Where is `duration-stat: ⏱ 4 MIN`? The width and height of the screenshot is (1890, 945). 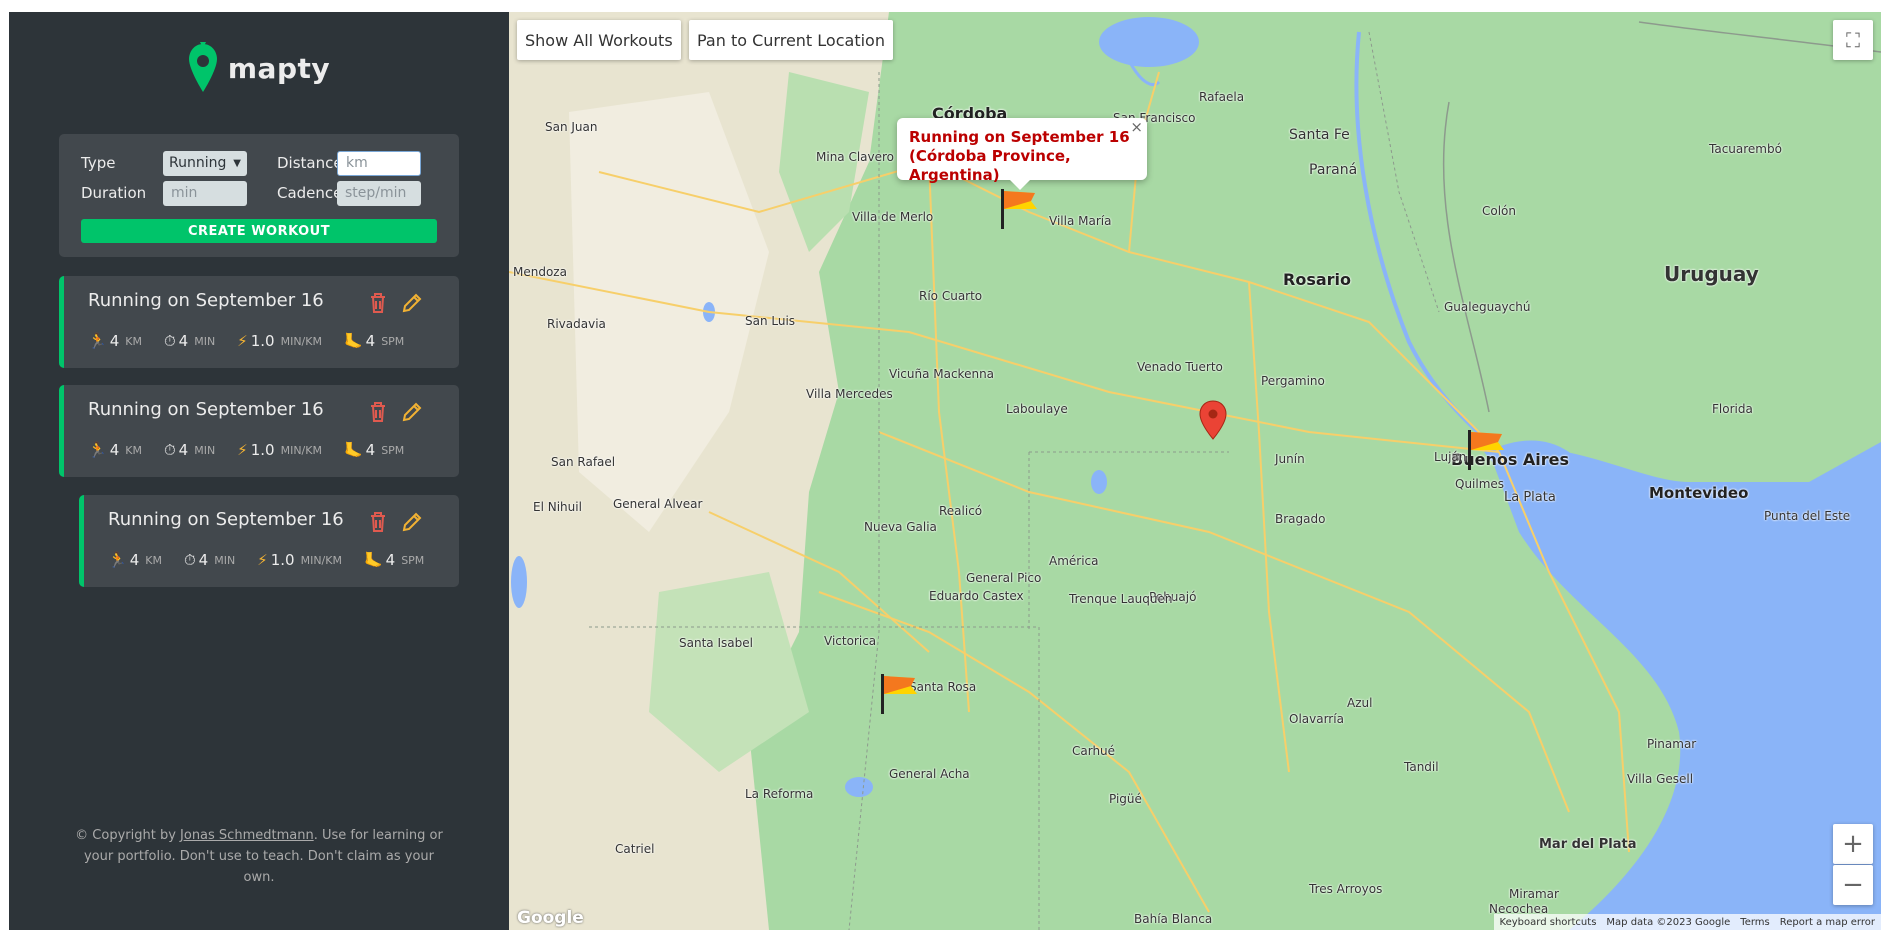
duration-stat: ⏱ 4 MIN is located at coordinates (189, 450).